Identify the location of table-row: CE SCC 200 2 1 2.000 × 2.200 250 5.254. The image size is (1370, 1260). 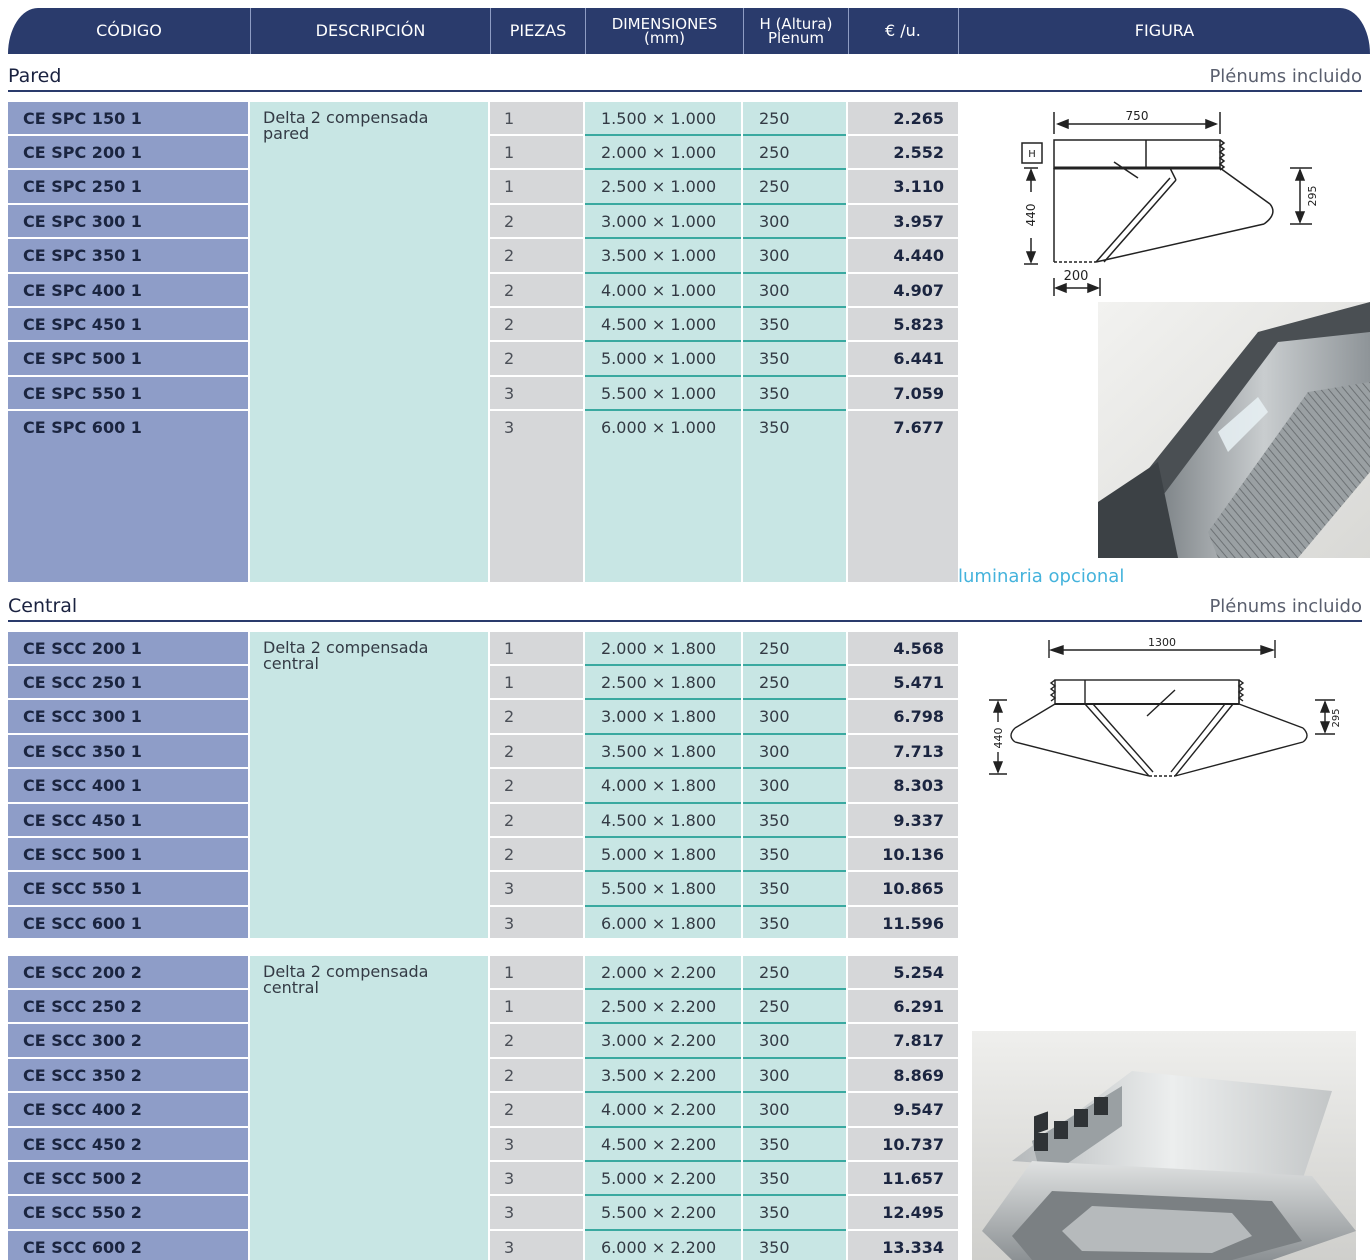
(483, 973).